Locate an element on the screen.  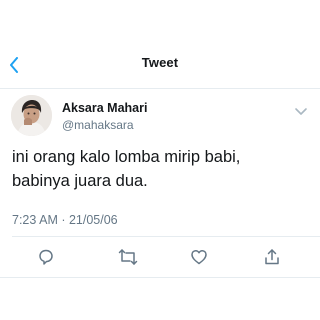
retweet-icon is located at coordinates (128, 257).